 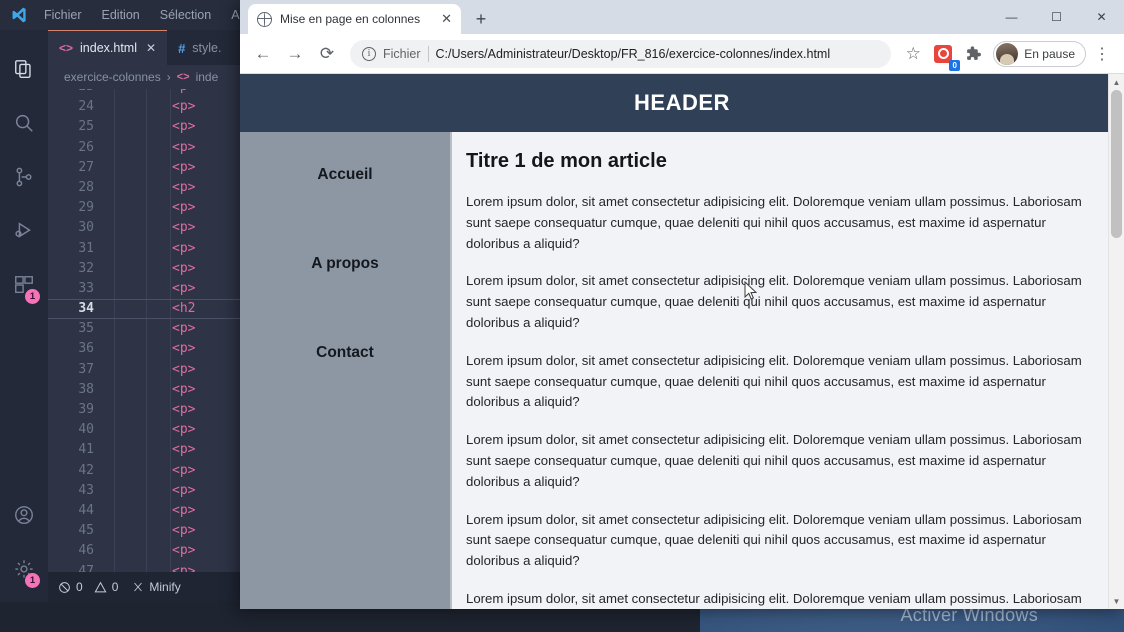 I want to click on source-control-icon, so click(x=24, y=177).